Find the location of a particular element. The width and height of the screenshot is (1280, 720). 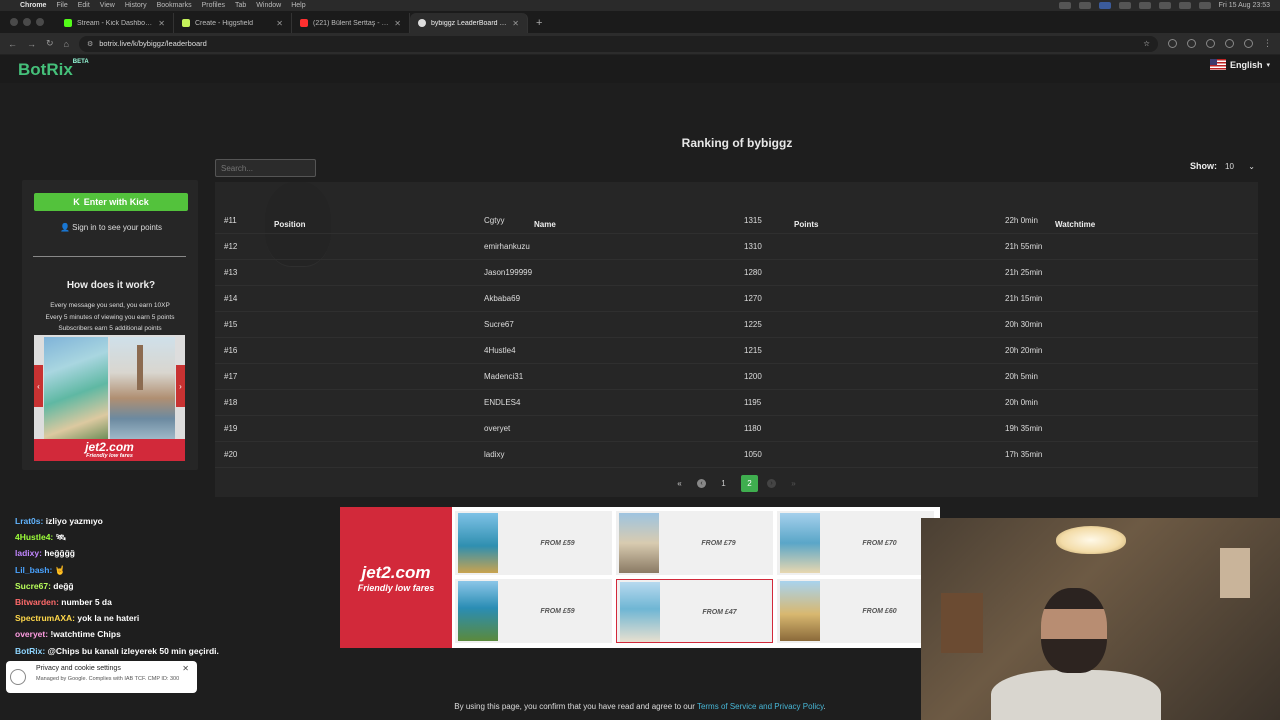

chat-text: number 5 da is located at coordinates (86, 602).